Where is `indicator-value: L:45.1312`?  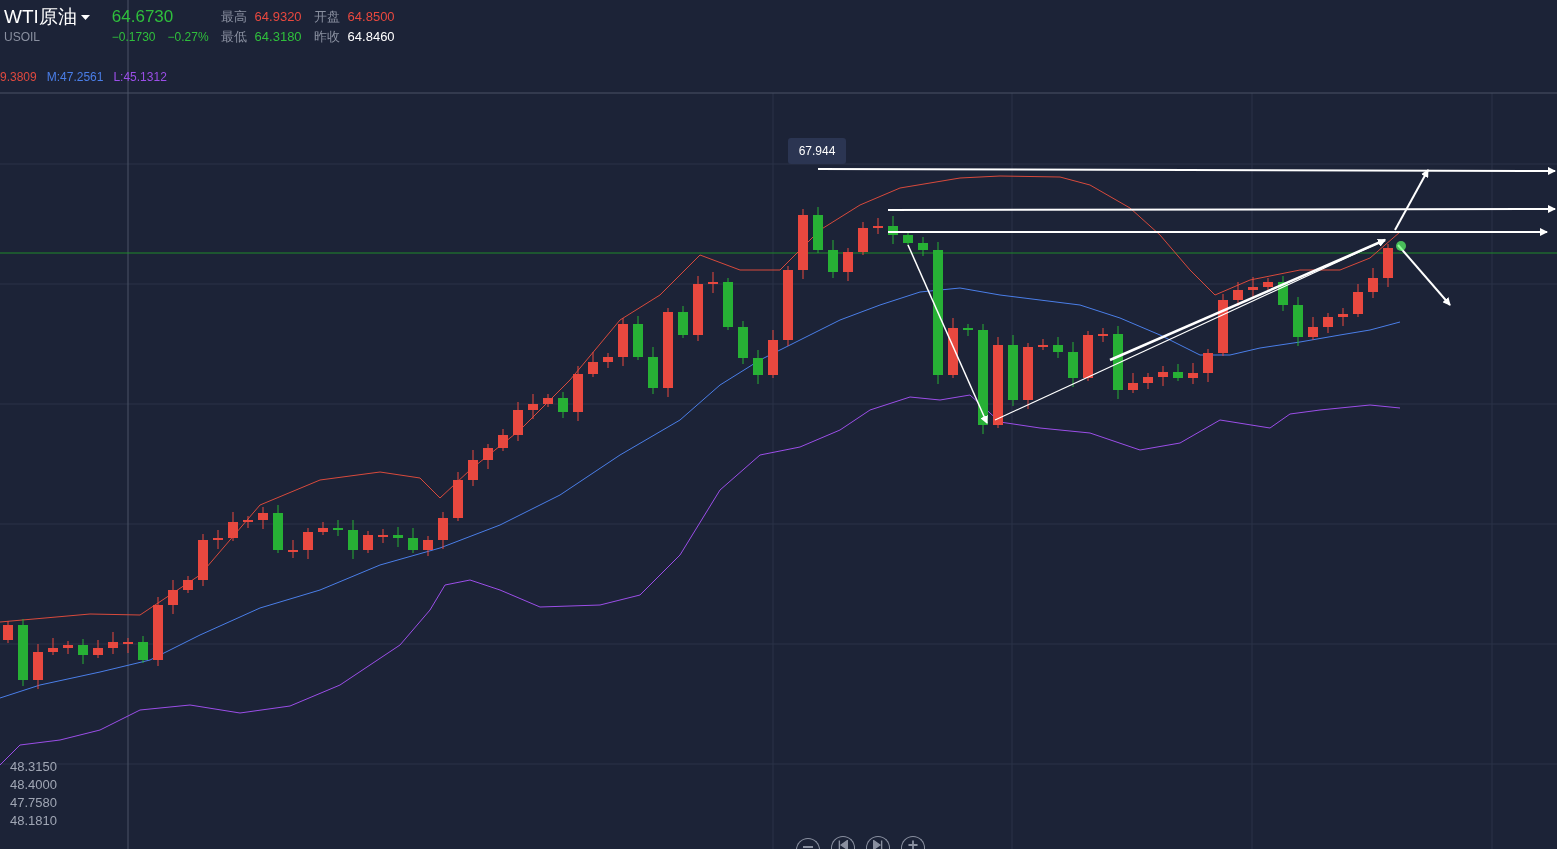 indicator-value: L:45.1312 is located at coordinates (140, 77).